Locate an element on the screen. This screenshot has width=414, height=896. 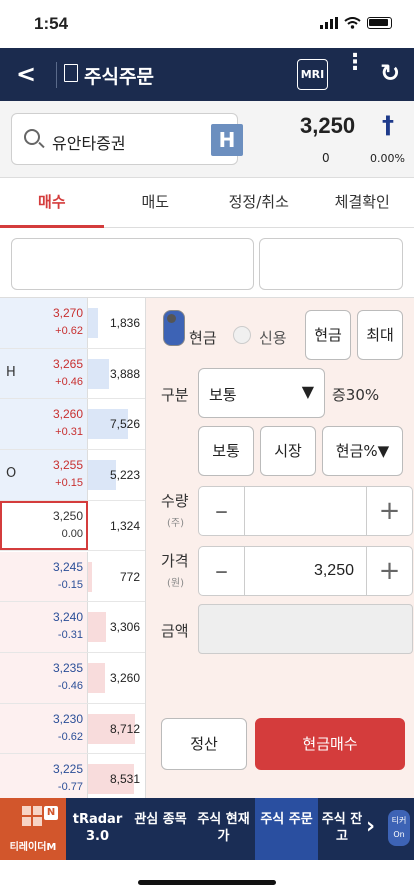
quote-volume: 8,531 is located at coordinates (124, 779).